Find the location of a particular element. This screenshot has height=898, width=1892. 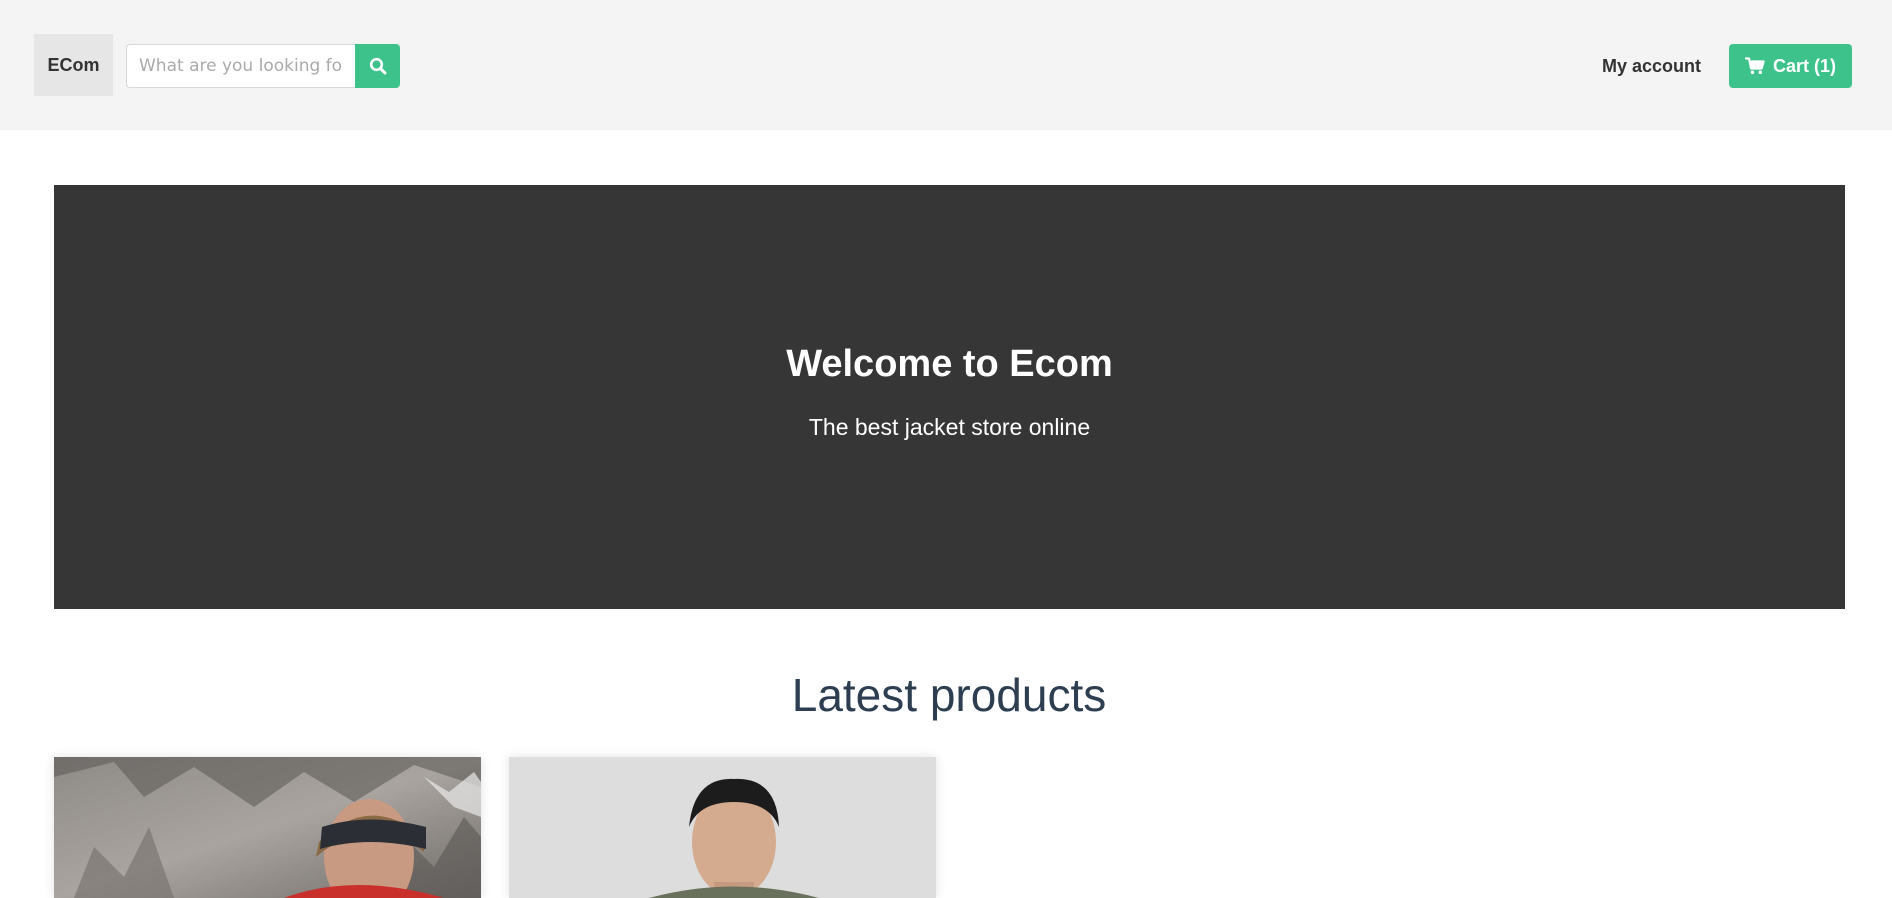

top-navbar: ECom My account Cart (1) is located at coordinates (946, 65).